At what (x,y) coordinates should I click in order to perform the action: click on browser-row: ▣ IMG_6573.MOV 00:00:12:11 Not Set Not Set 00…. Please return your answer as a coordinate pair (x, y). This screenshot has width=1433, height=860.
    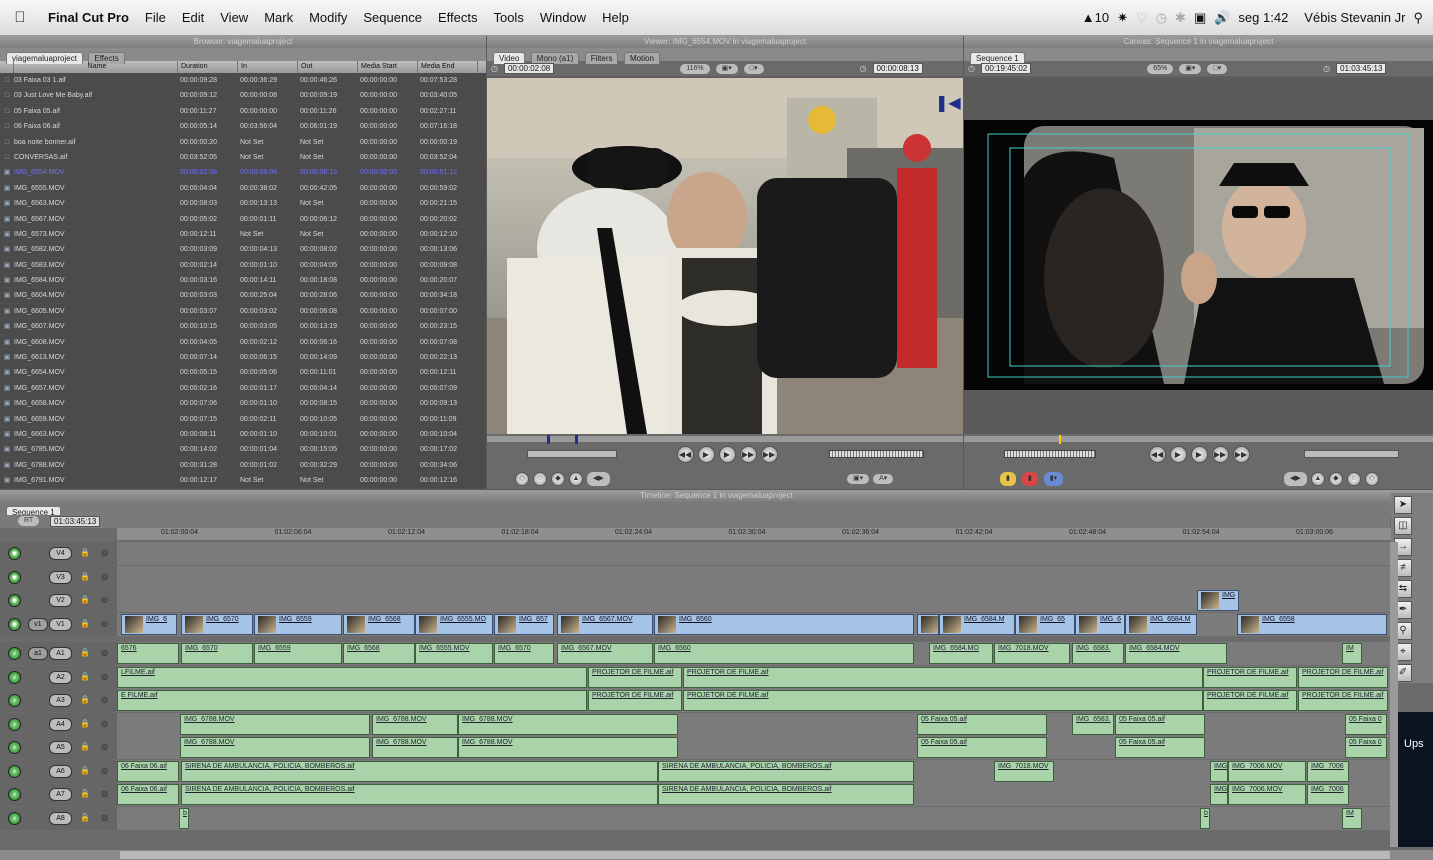
    Looking at the image, I should click on (243, 235).